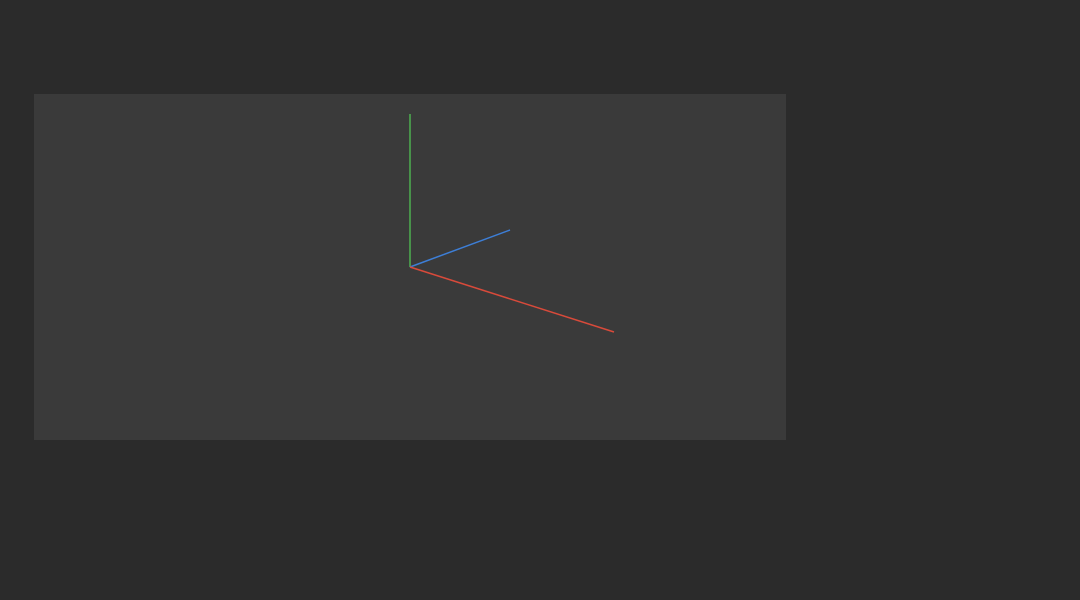 This screenshot has height=600, width=1080. What do you see at coordinates (512, 223) in the screenshot?
I see `viewport-canvas` at bounding box center [512, 223].